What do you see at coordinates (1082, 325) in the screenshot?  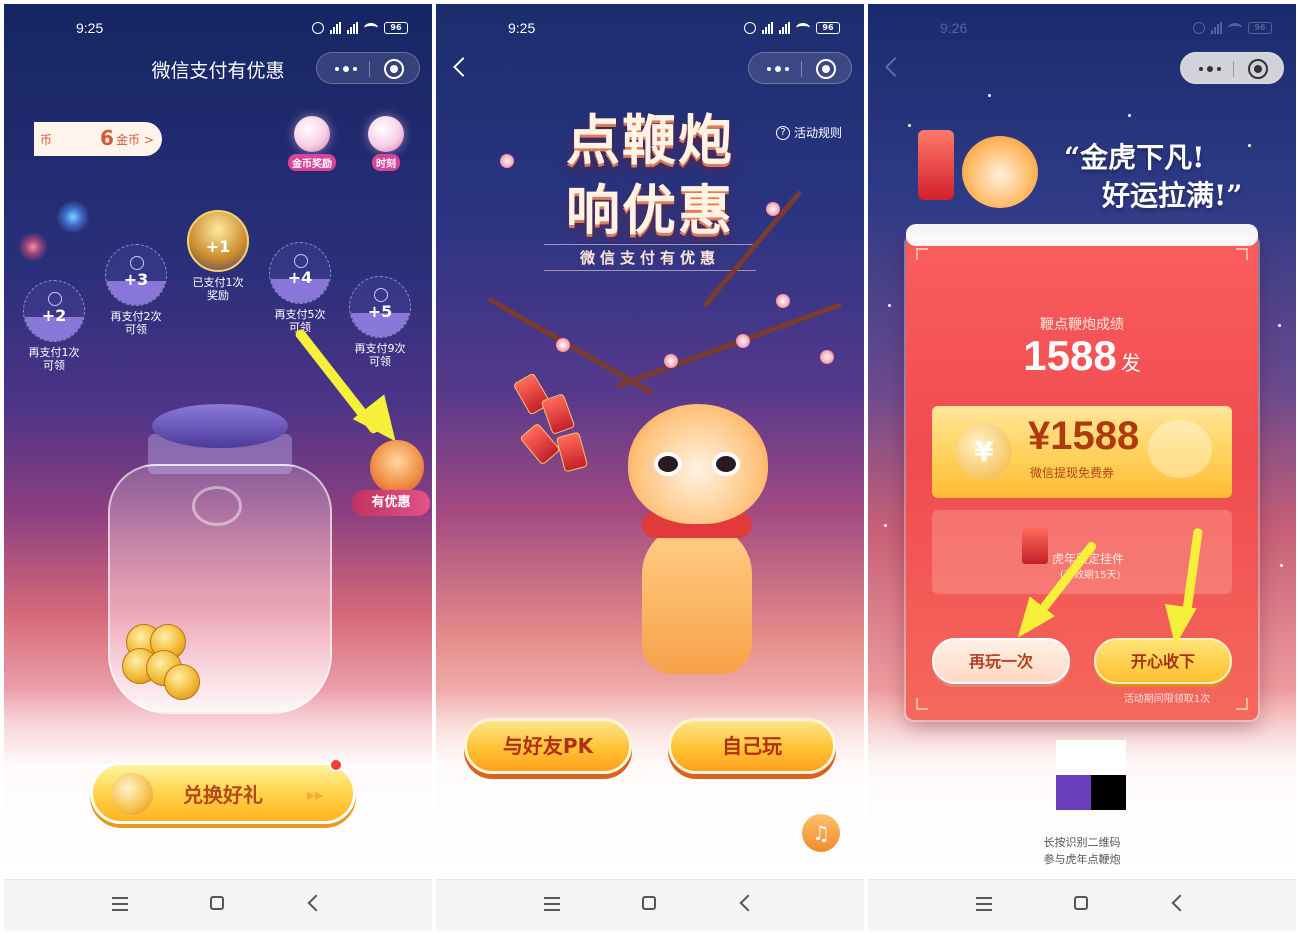 I see `score-label: 鞭点鞭炮成绩` at bounding box center [1082, 325].